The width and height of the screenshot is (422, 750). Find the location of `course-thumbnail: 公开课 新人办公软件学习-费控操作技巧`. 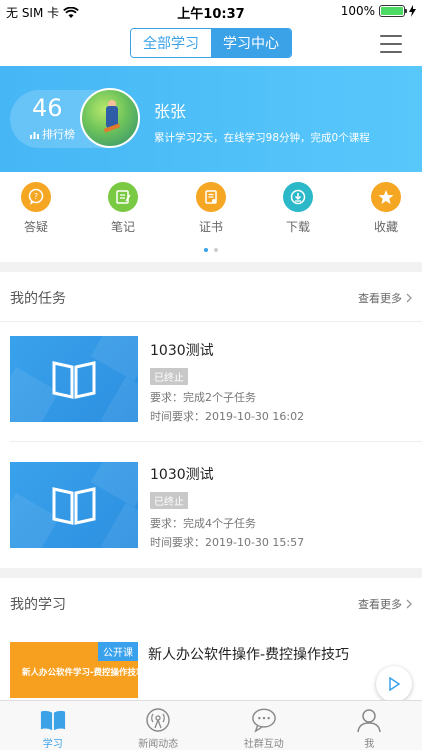

course-thumbnail: 公开课 新人办公软件学习-费控操作技巧 is located at coordinates (74, 670).